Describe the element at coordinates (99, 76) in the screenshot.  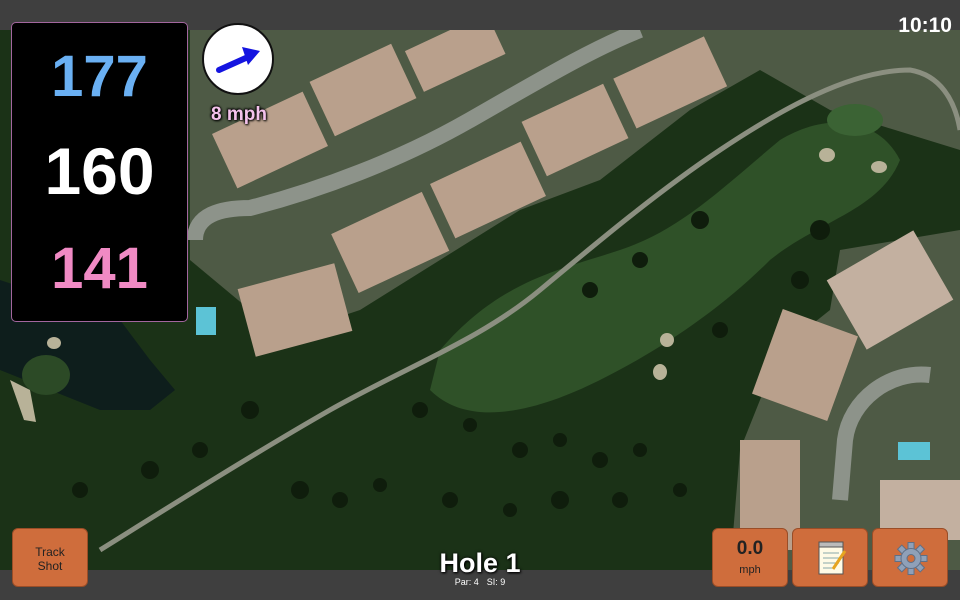
I see `back-distance: 177` at that location.